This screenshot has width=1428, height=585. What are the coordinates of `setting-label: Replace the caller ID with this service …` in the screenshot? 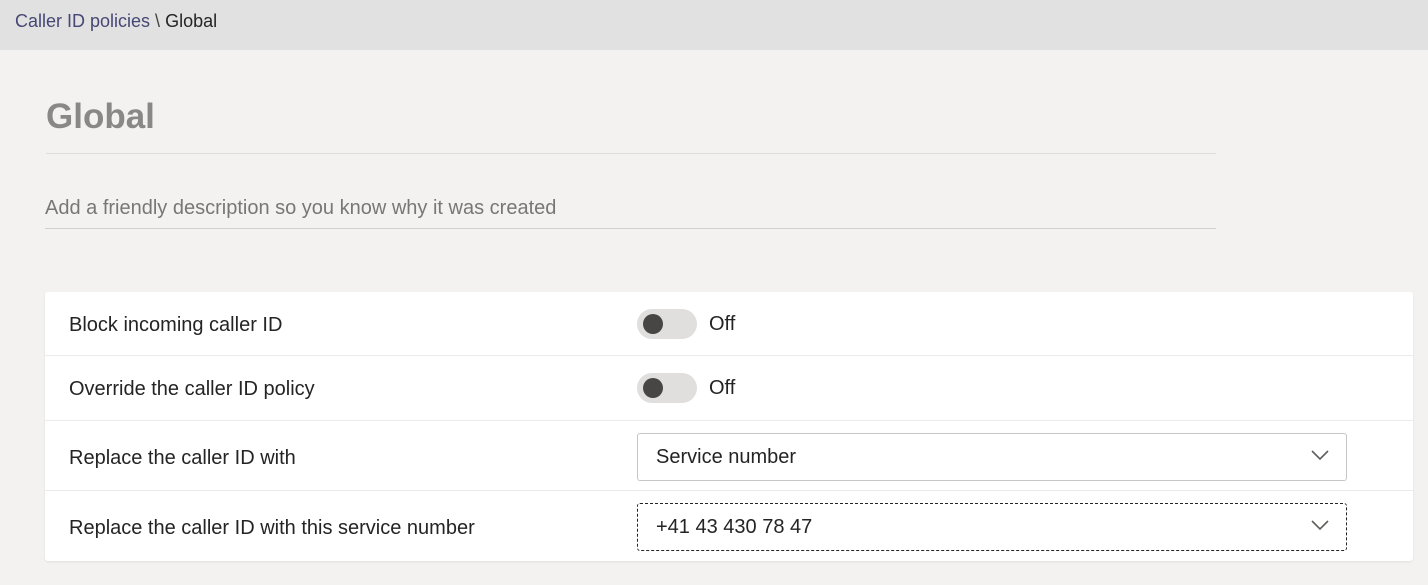 It's located at (272, 528).